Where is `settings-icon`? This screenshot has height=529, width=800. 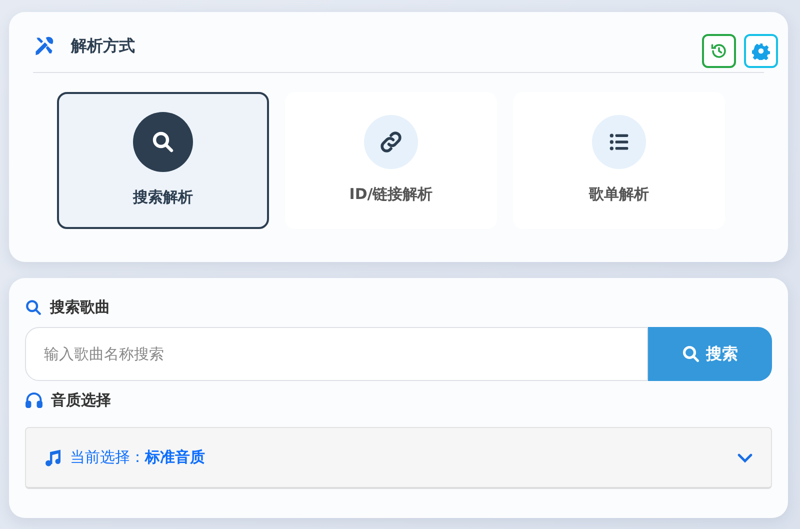 settings-icon is located at coordinates (761, 51).